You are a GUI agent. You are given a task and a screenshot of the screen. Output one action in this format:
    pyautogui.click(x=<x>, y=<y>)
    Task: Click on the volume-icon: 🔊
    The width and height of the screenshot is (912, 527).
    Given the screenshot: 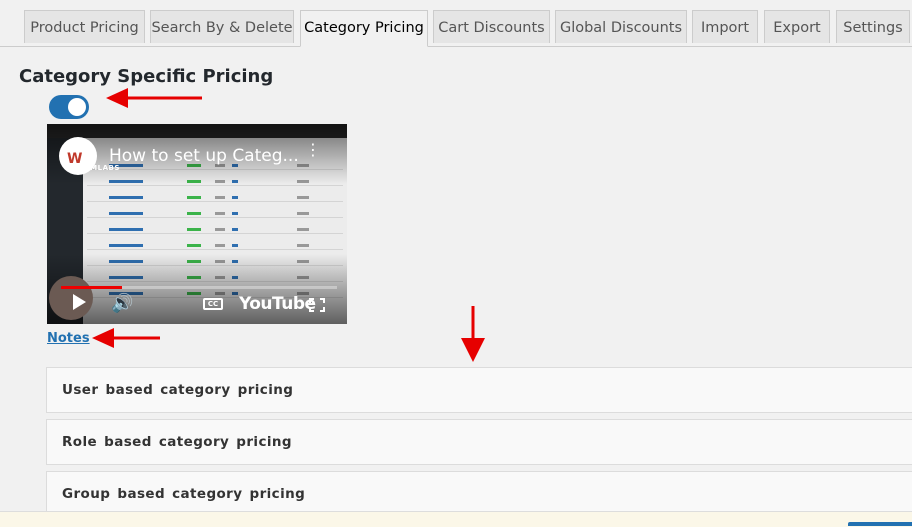 What is the action you would take?
    pyautogui.click(x=122, y=303)
    